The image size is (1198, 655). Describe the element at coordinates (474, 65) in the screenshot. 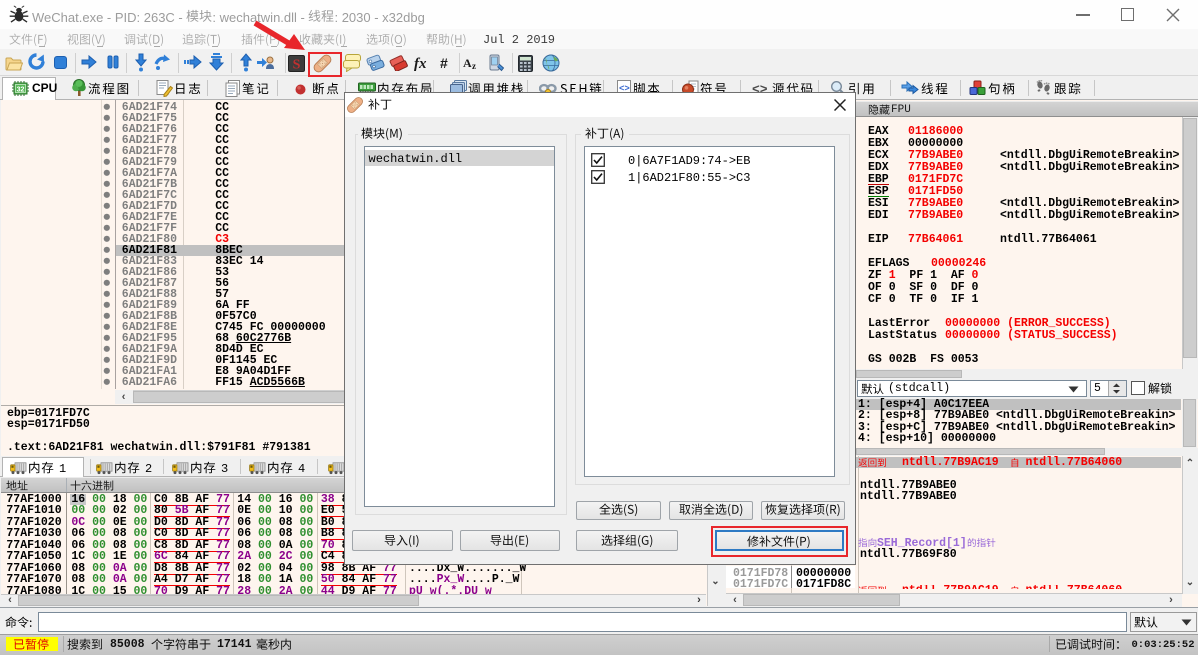

I see `svg-text: z` at that location.